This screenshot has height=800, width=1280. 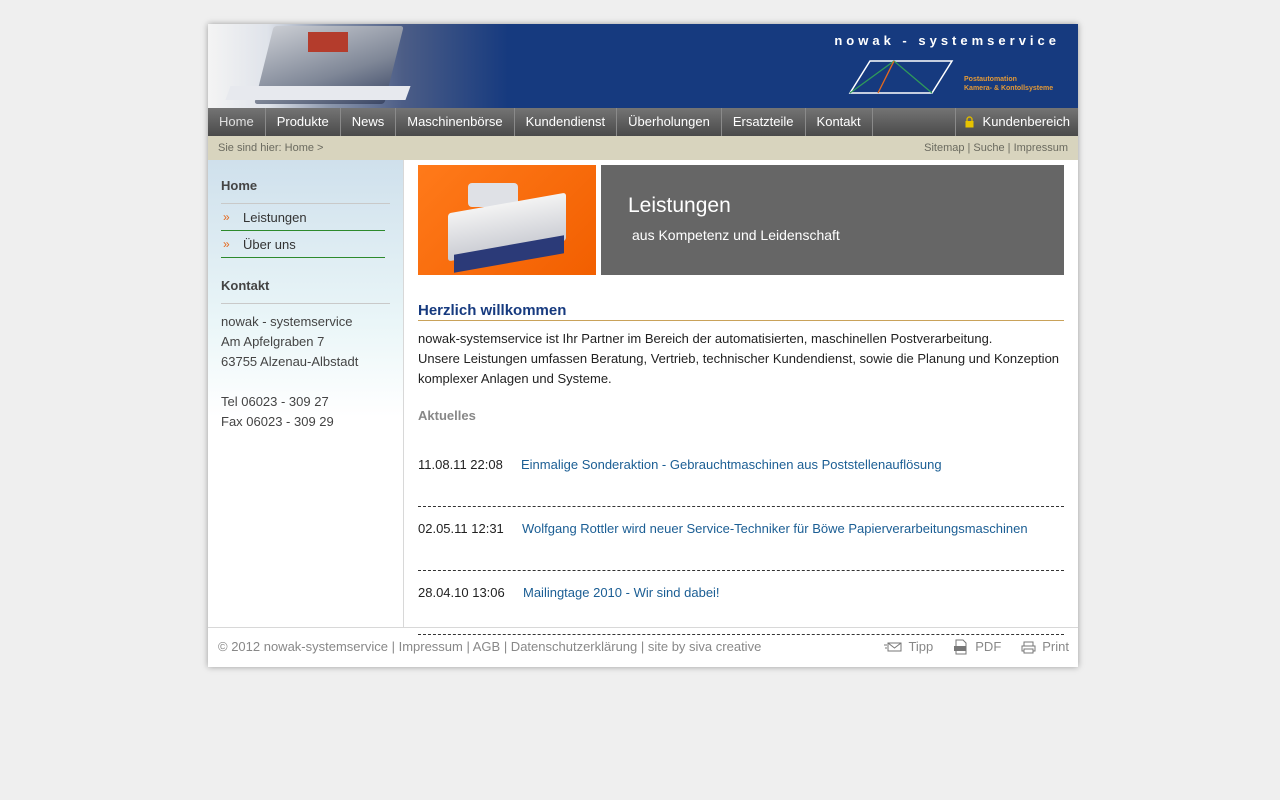 What do you see at coordinates (621, 592) in the screenshot?
I see `news-link: Mailingtage 2010 - Wir sind dabei!` at bounding box center [621, 592].